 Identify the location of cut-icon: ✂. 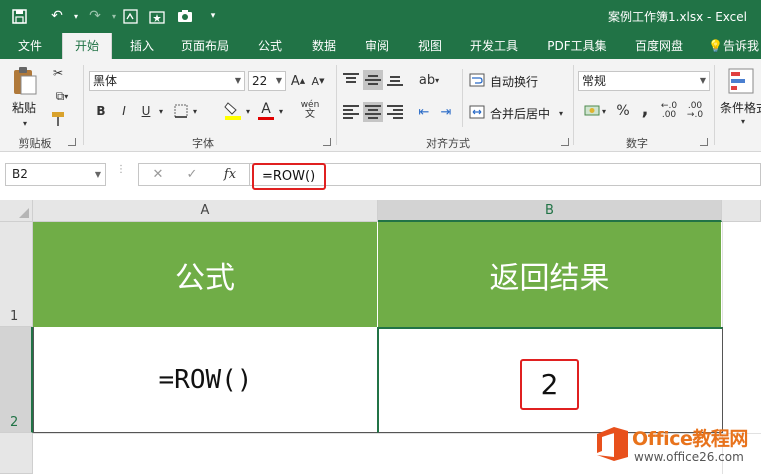
(58, 73).